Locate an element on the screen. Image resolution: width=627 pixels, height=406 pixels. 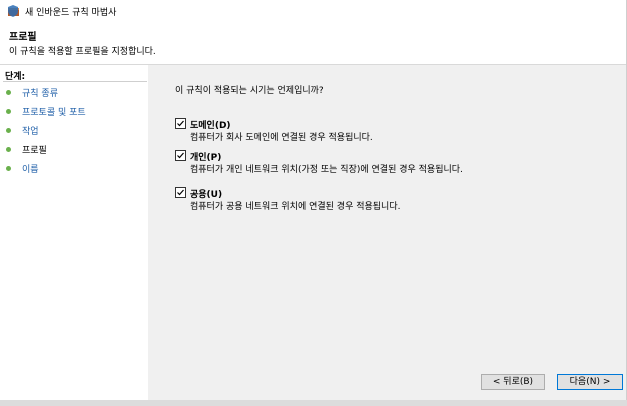
page-description: 이 규칙을 적용할 프로필을 지정합니다. is located at coordinates (82, 52).